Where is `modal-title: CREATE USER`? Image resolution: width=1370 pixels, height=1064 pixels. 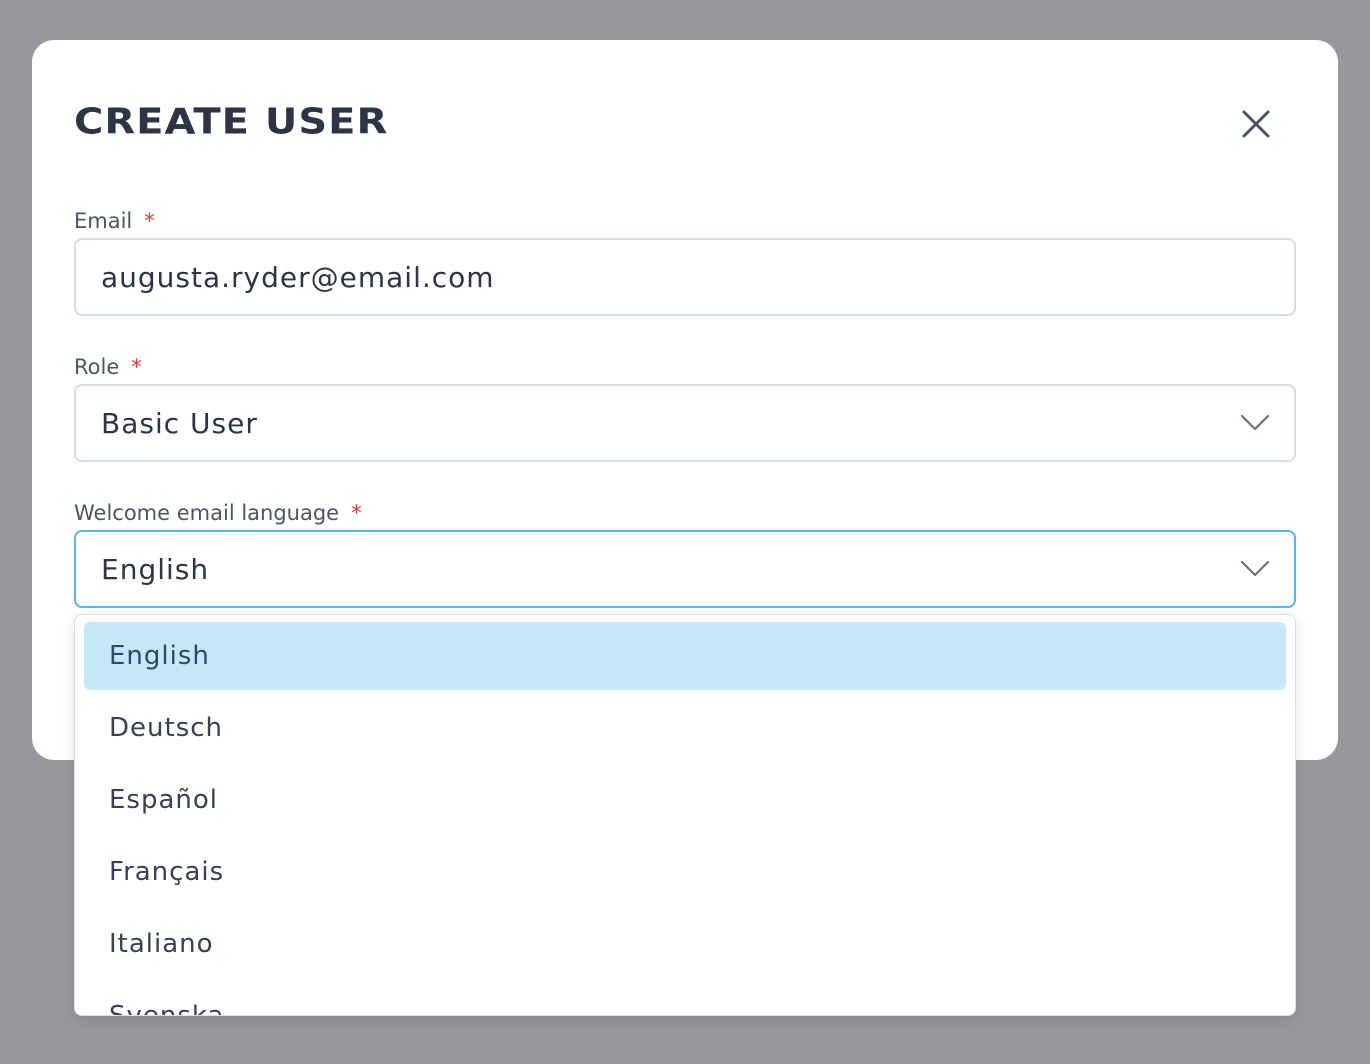 modal-title: CREATE USER is located at coordinates (231, 122).